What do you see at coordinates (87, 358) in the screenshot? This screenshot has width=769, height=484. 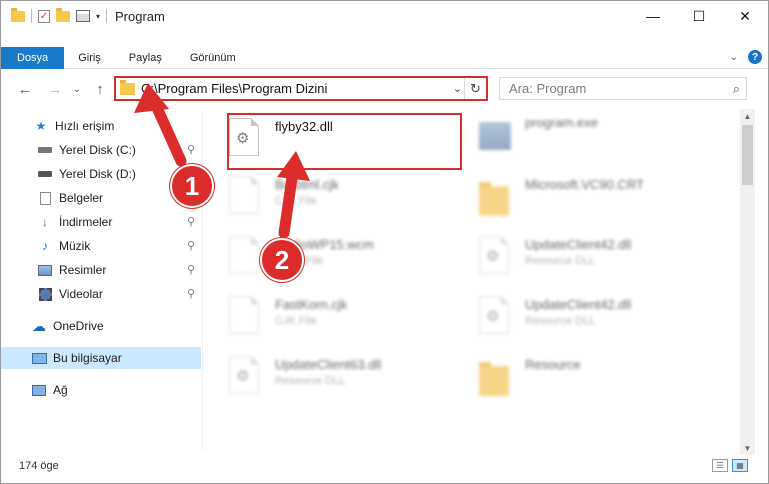 I see `sidebar-item-label: Bu bilgisayar` at bounding box center [87, 358].